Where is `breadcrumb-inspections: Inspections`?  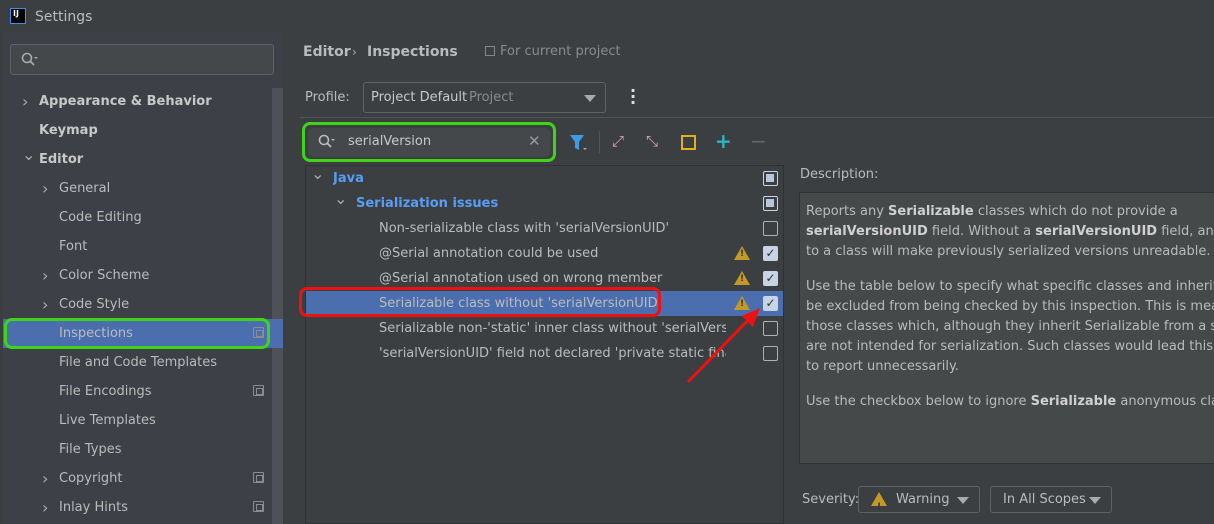 breadcrumb-inspections: Inspections is located at coordinates (412, 52).